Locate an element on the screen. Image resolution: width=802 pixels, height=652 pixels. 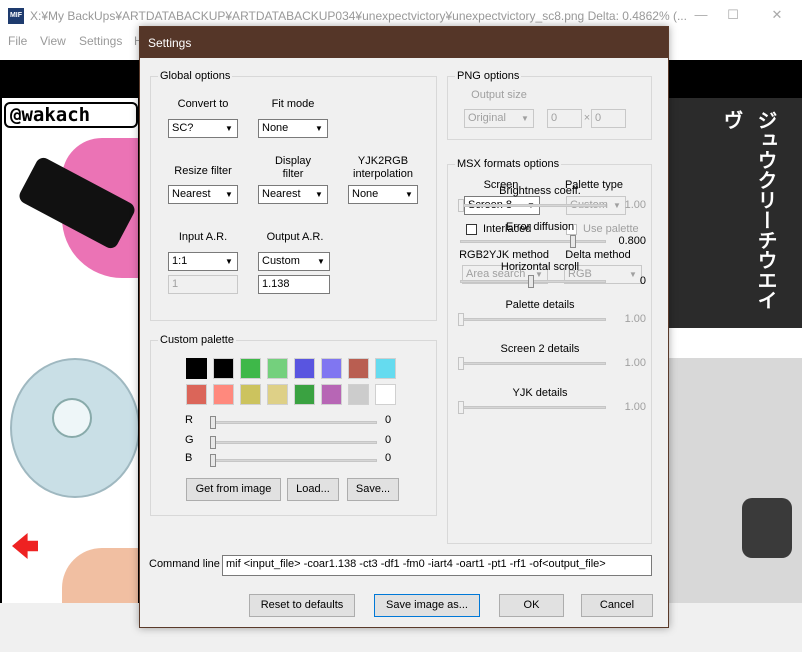
image-arrow is located at coordinates (25, 546).